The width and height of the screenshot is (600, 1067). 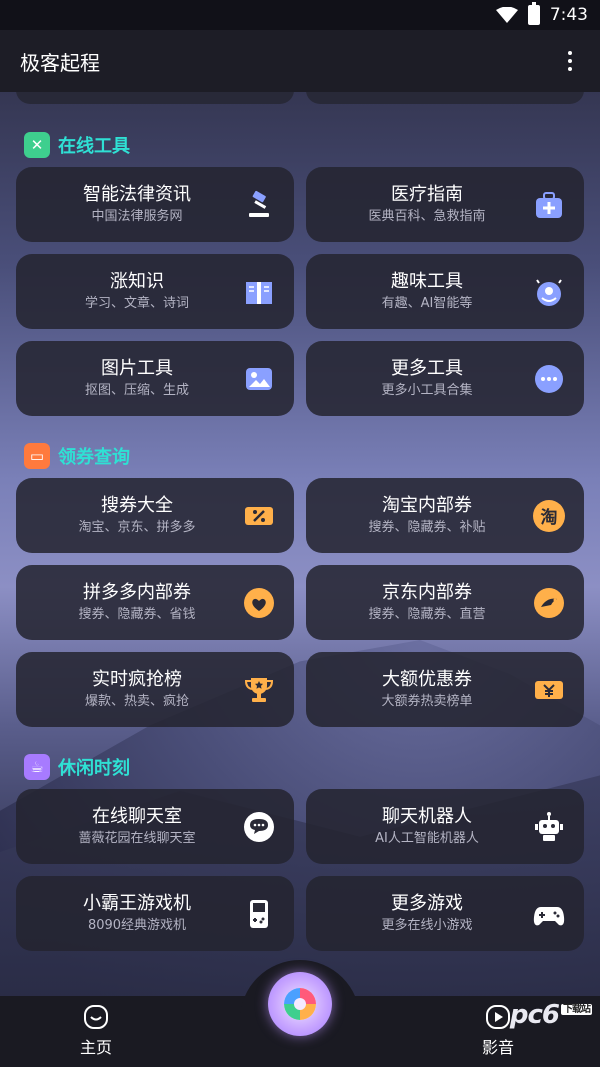 What do you see at coordinates (96, 1017) in the screenshot?
I see `home-icon` at bounding box center [96, 1017].